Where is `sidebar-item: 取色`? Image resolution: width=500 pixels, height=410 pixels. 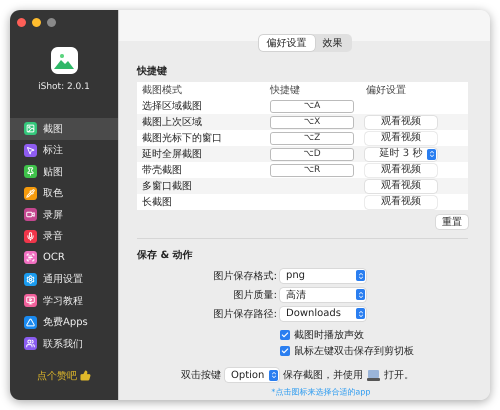 sidebar-item: 取色 is located at coordinates (64, 193).